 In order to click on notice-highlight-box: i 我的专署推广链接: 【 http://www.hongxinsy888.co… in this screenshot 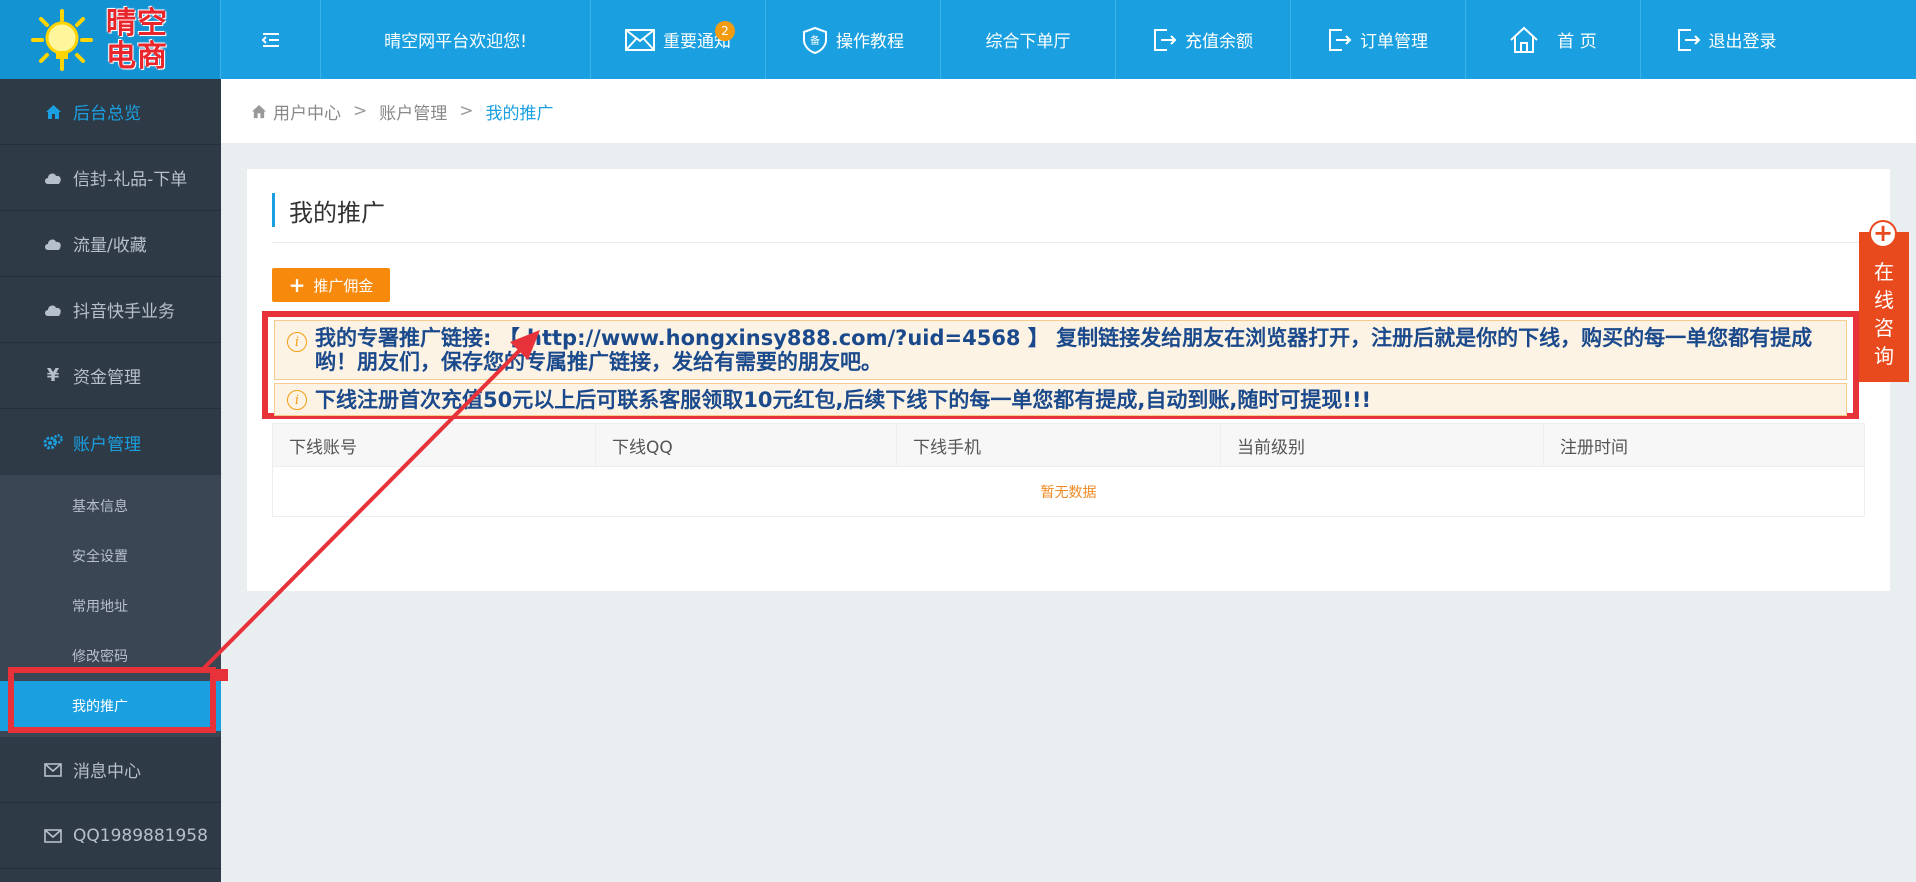, I will do `click(1060, 365)`.